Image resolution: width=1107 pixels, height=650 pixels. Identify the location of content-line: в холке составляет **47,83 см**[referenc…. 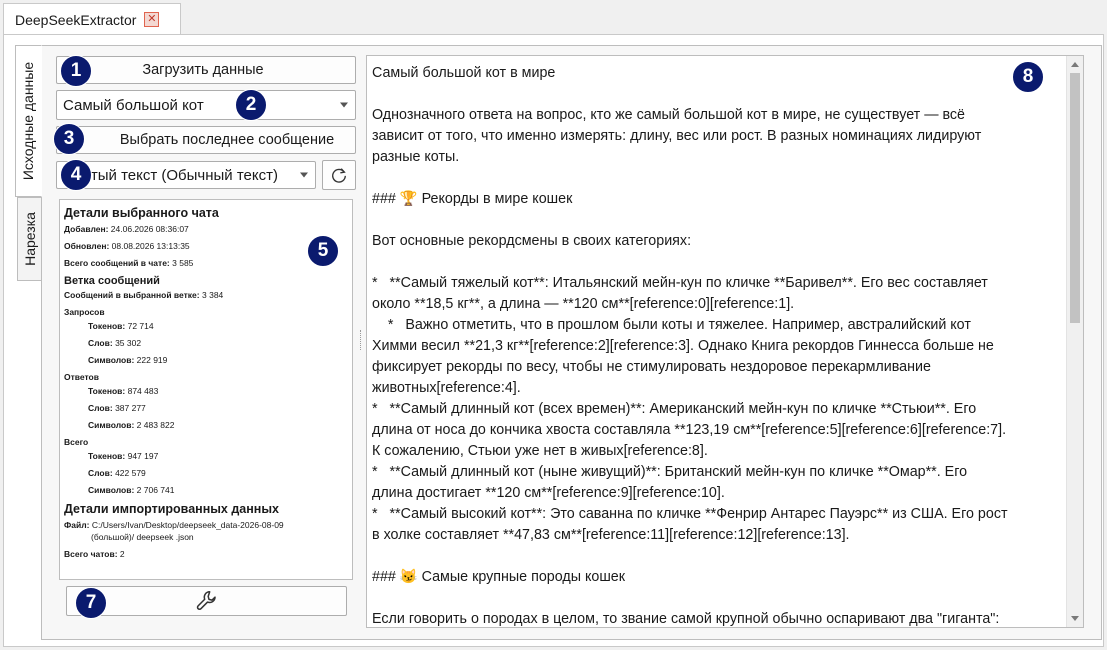
(611, 535).